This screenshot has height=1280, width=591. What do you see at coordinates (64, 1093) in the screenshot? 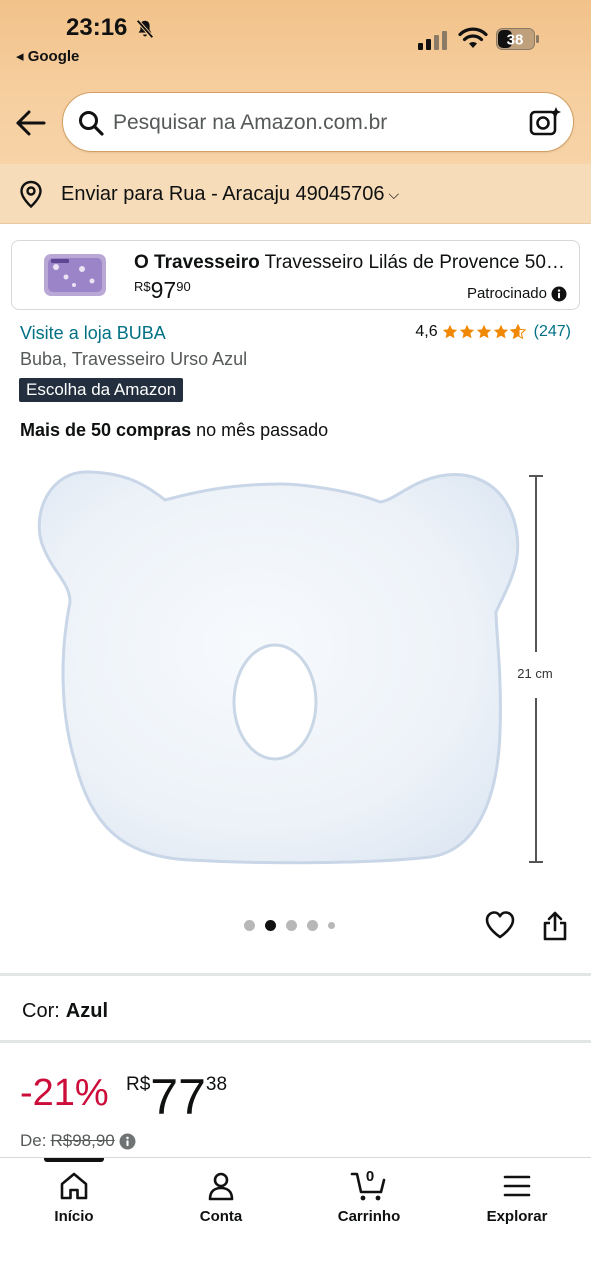
I see `discount-percent: -21%` at bounding box center [64, 1093].